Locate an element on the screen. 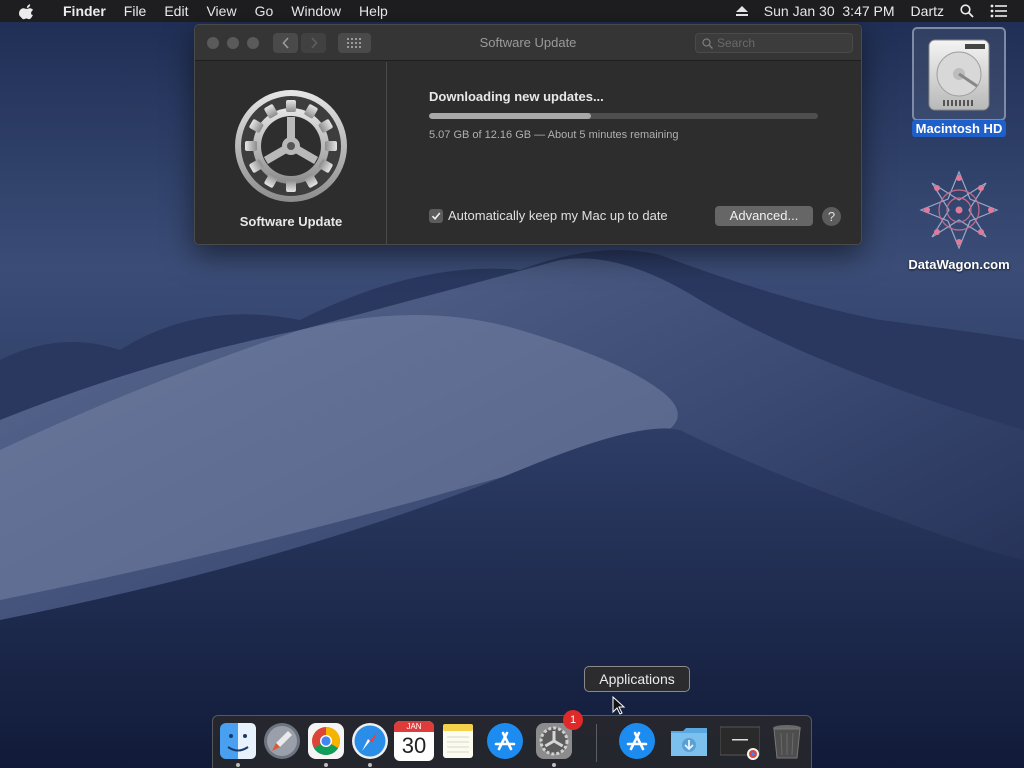 This screenshot has height=768, width=1024. notes-icon is located at coordinates (458, 741).